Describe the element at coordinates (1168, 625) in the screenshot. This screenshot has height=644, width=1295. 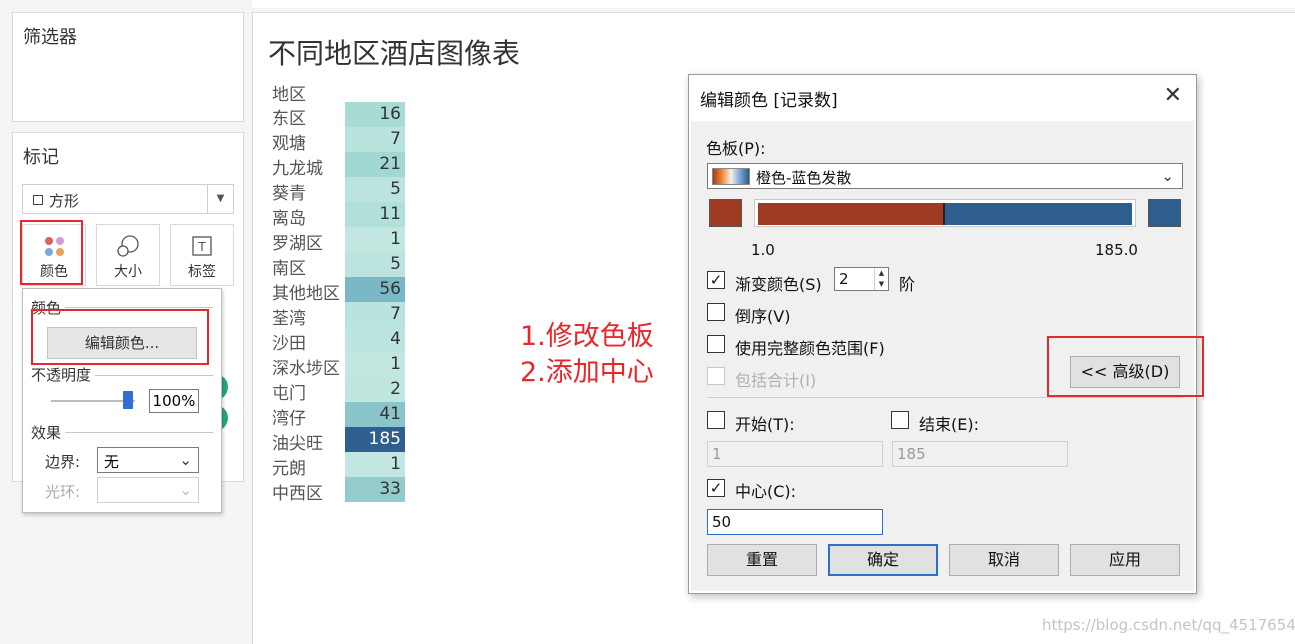
I see `watermark-text: https://blog.csdn.net/qq_45176548` at that location.